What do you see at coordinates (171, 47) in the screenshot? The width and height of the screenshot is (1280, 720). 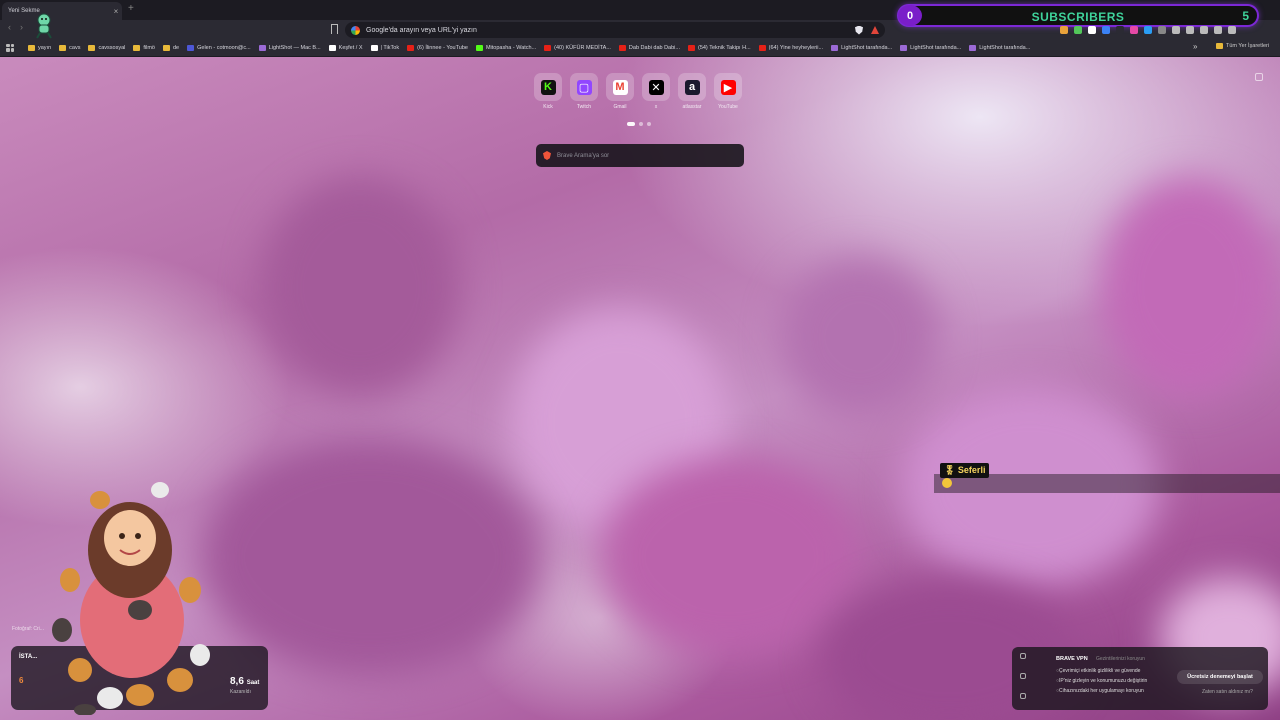 I see `bookmark-item: de` at bounding box center [171, 47].